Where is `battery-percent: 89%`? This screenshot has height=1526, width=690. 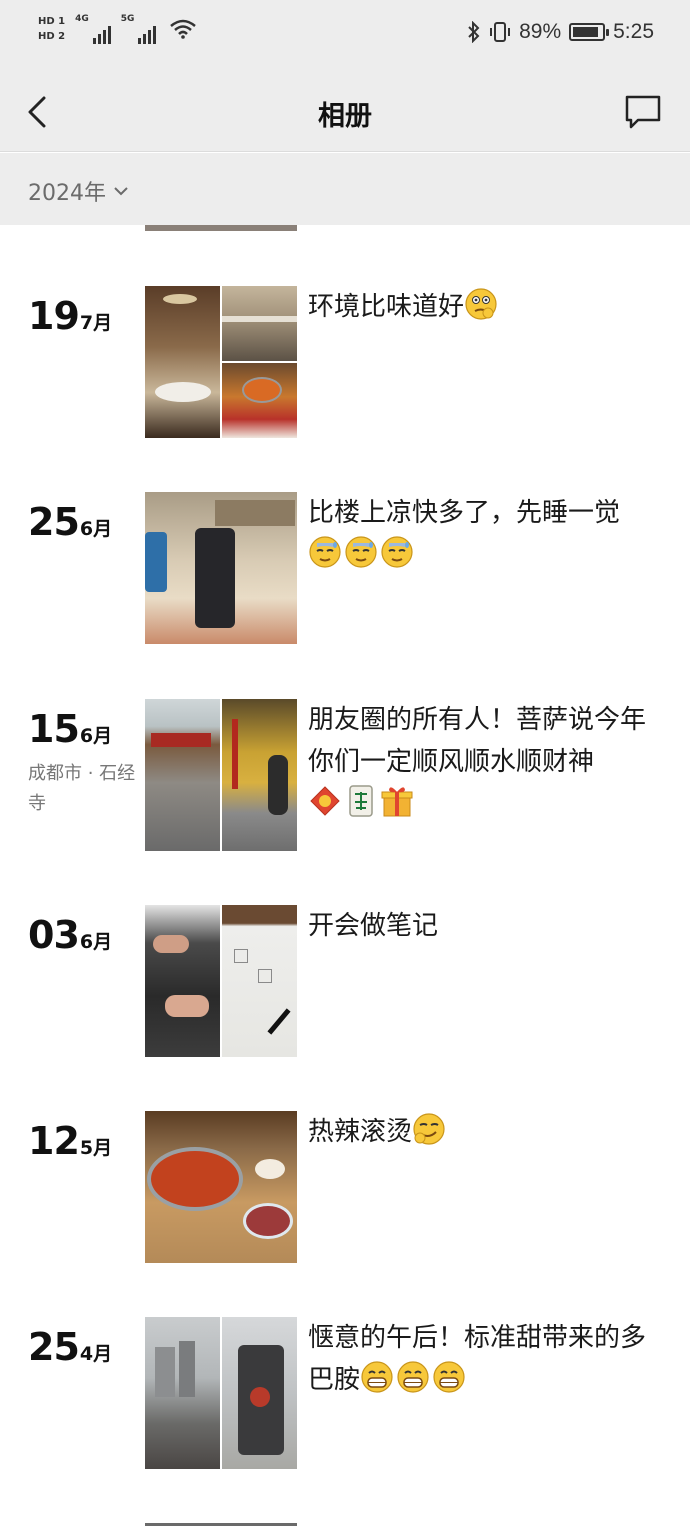
battery-percent: 89% is located at coordinates (540, 31).